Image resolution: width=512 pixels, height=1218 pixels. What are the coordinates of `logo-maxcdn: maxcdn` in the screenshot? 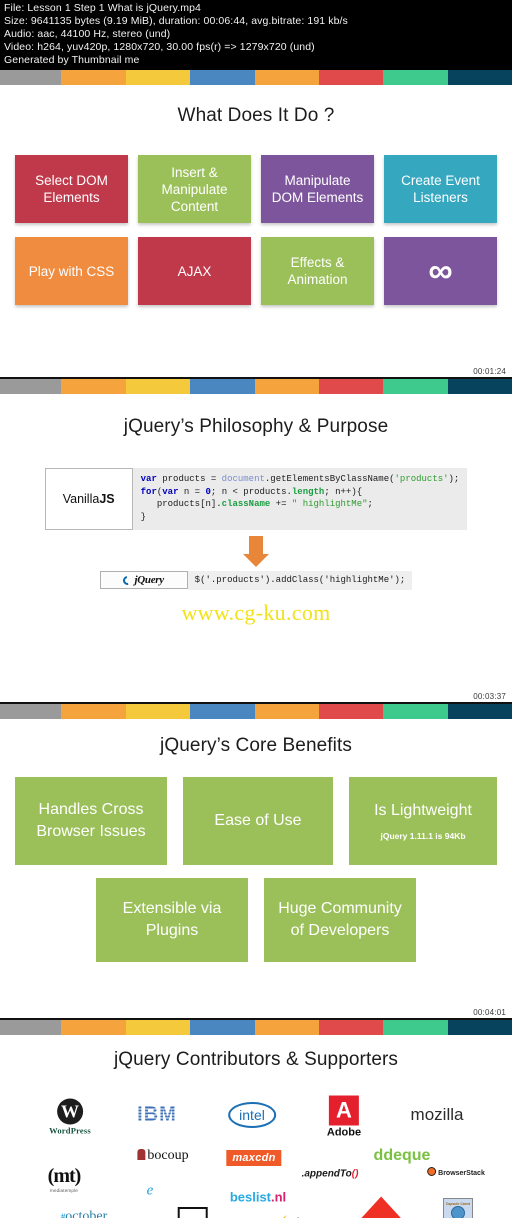 It's located at (254, 1158).